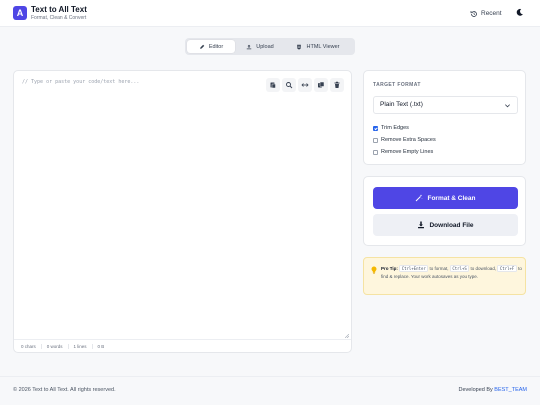 Image resolution: width=540 pixels, height=405 pixels. I want to click on copy-icon, so click(321, 84).